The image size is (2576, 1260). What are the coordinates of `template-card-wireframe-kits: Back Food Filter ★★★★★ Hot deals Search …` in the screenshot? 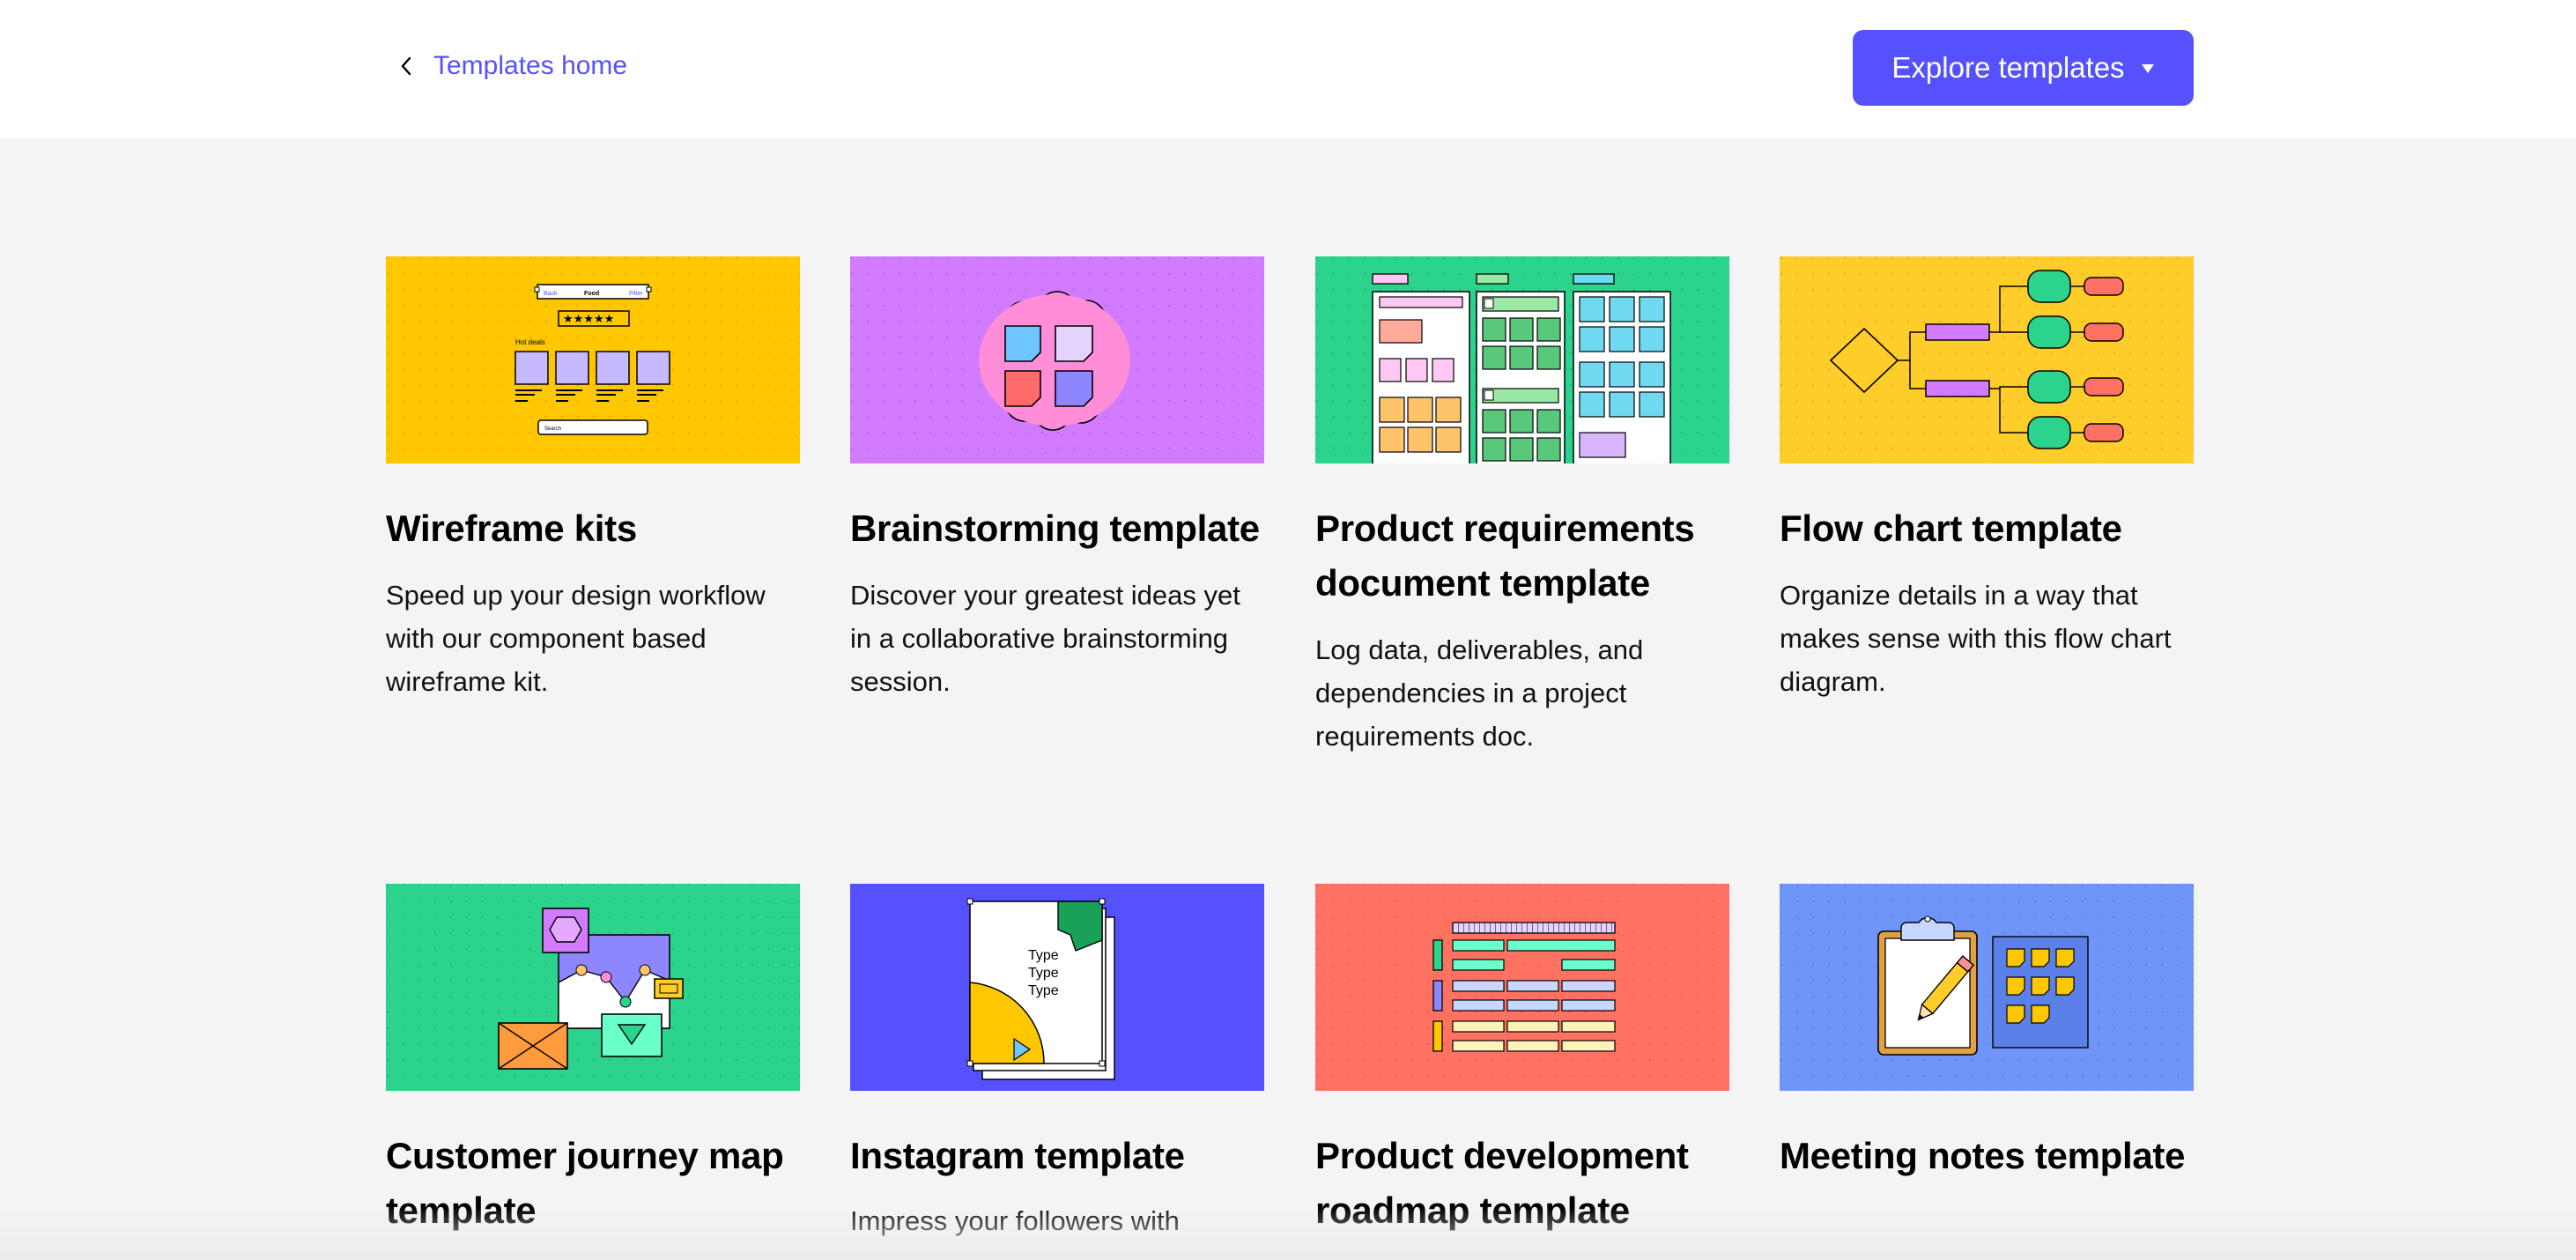 It's located at (593, 479).